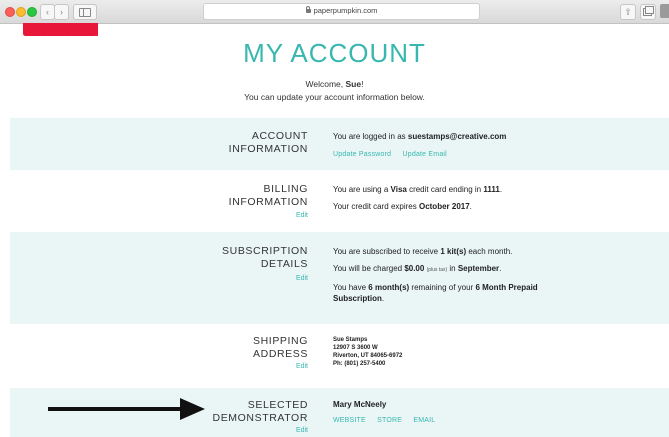  I want to click on demonstrator-email-link: EMAIL, so click(424, 420).